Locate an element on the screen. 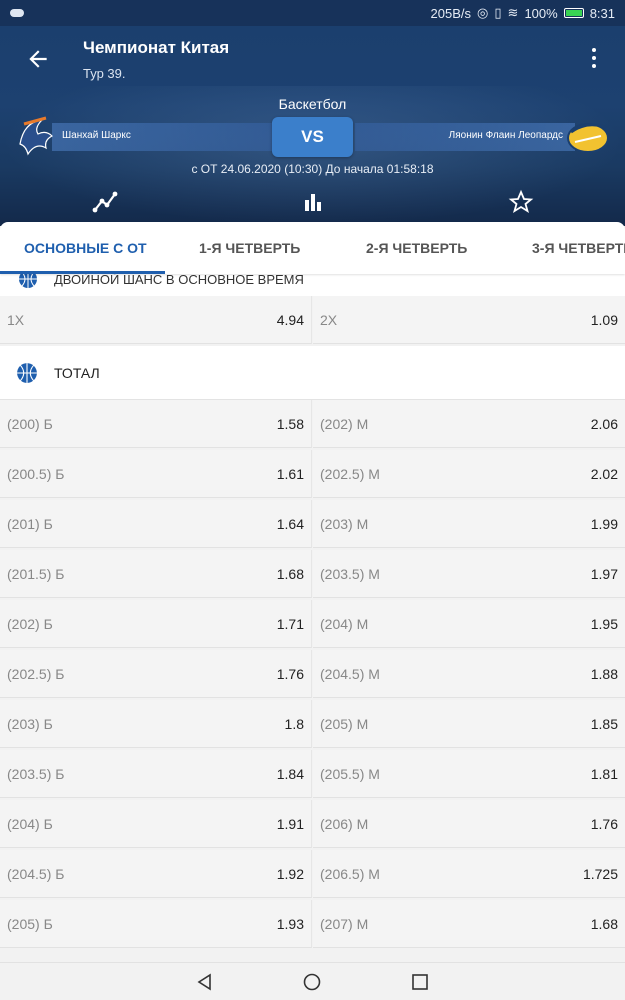 The width and height of the screenshot is (625, 1000). odds-cell-2x: 2X 1.09 is located at coordinates (469, 320).